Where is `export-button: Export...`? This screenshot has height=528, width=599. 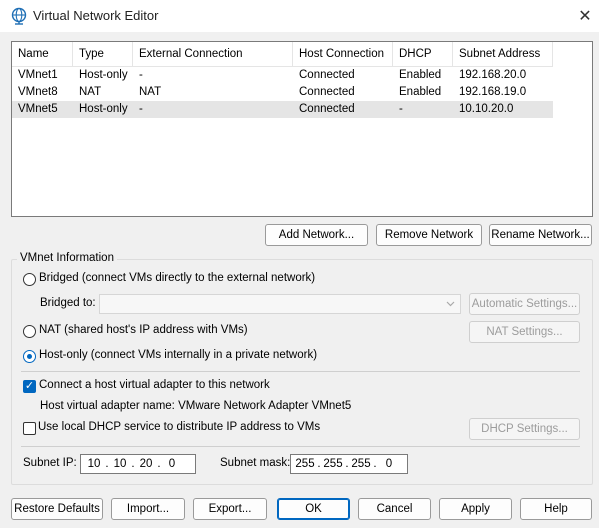
export-button: Export... is located at coordinates (230, 509).